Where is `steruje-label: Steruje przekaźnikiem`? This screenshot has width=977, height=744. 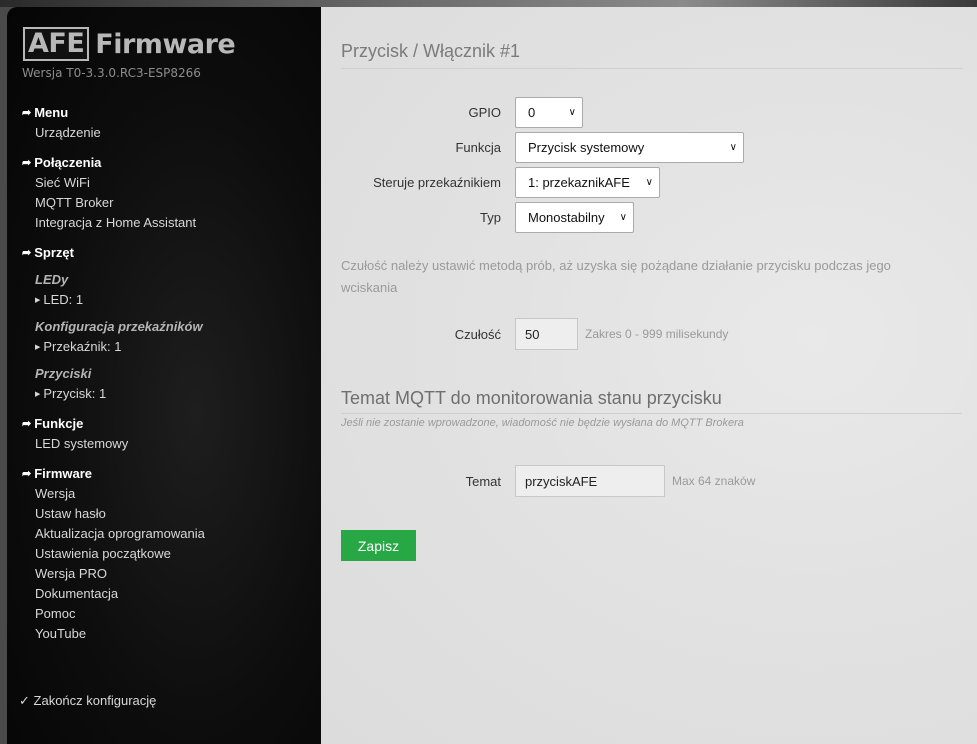
steruje-label: Steruje przekaźnikiem is located at coordinates (437, 182).